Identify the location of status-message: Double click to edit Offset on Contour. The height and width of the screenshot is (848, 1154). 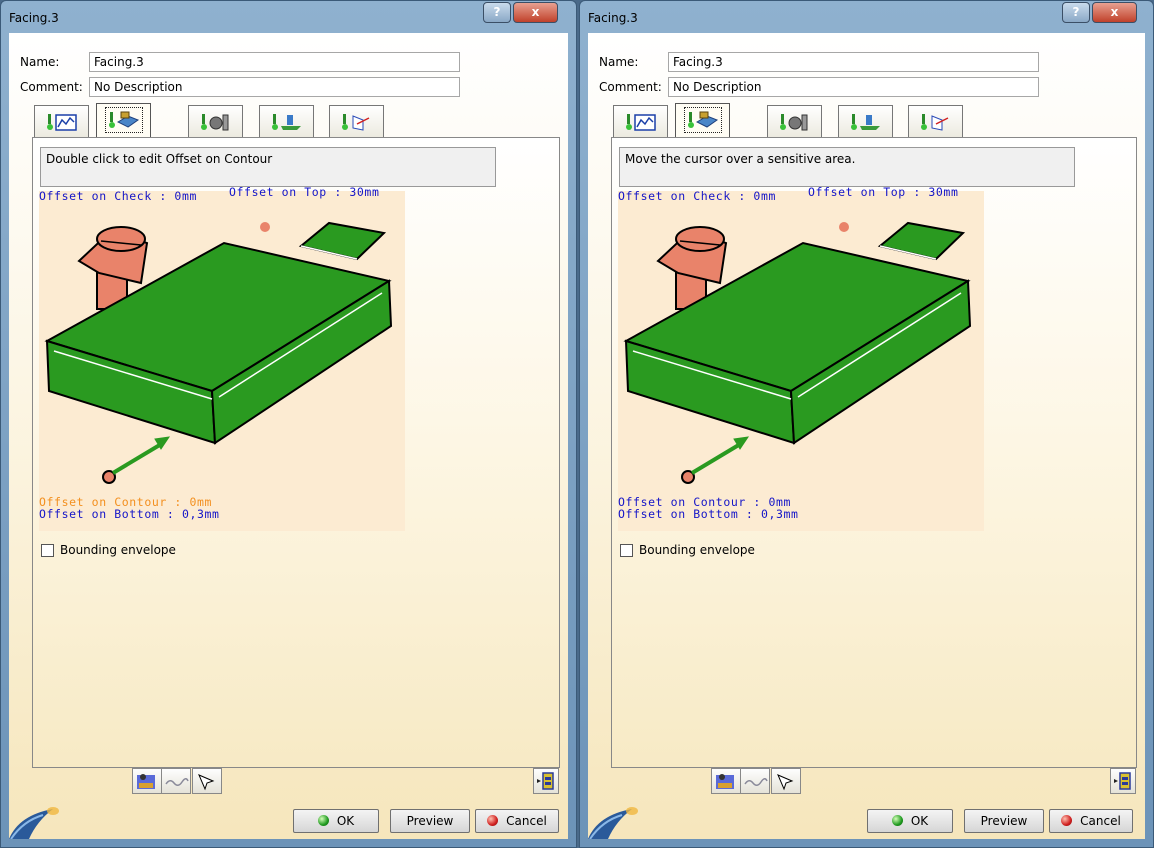
(268, 167).